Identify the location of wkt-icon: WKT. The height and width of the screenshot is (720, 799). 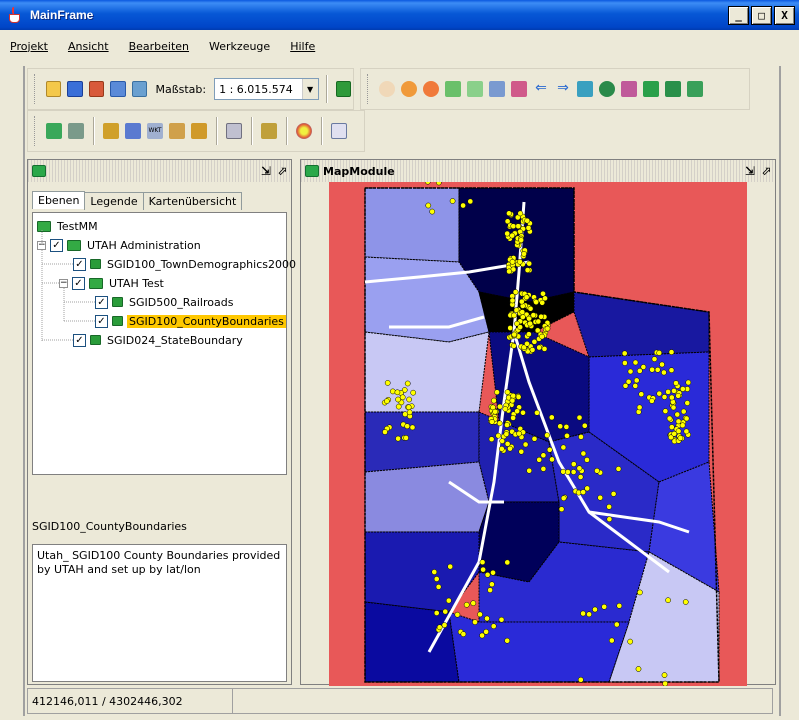
(155, 131).